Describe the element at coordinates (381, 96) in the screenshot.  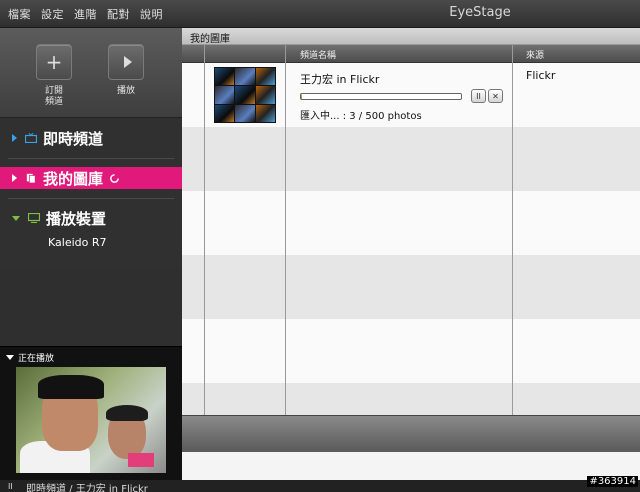
I see `import-progress-bar` at that location.